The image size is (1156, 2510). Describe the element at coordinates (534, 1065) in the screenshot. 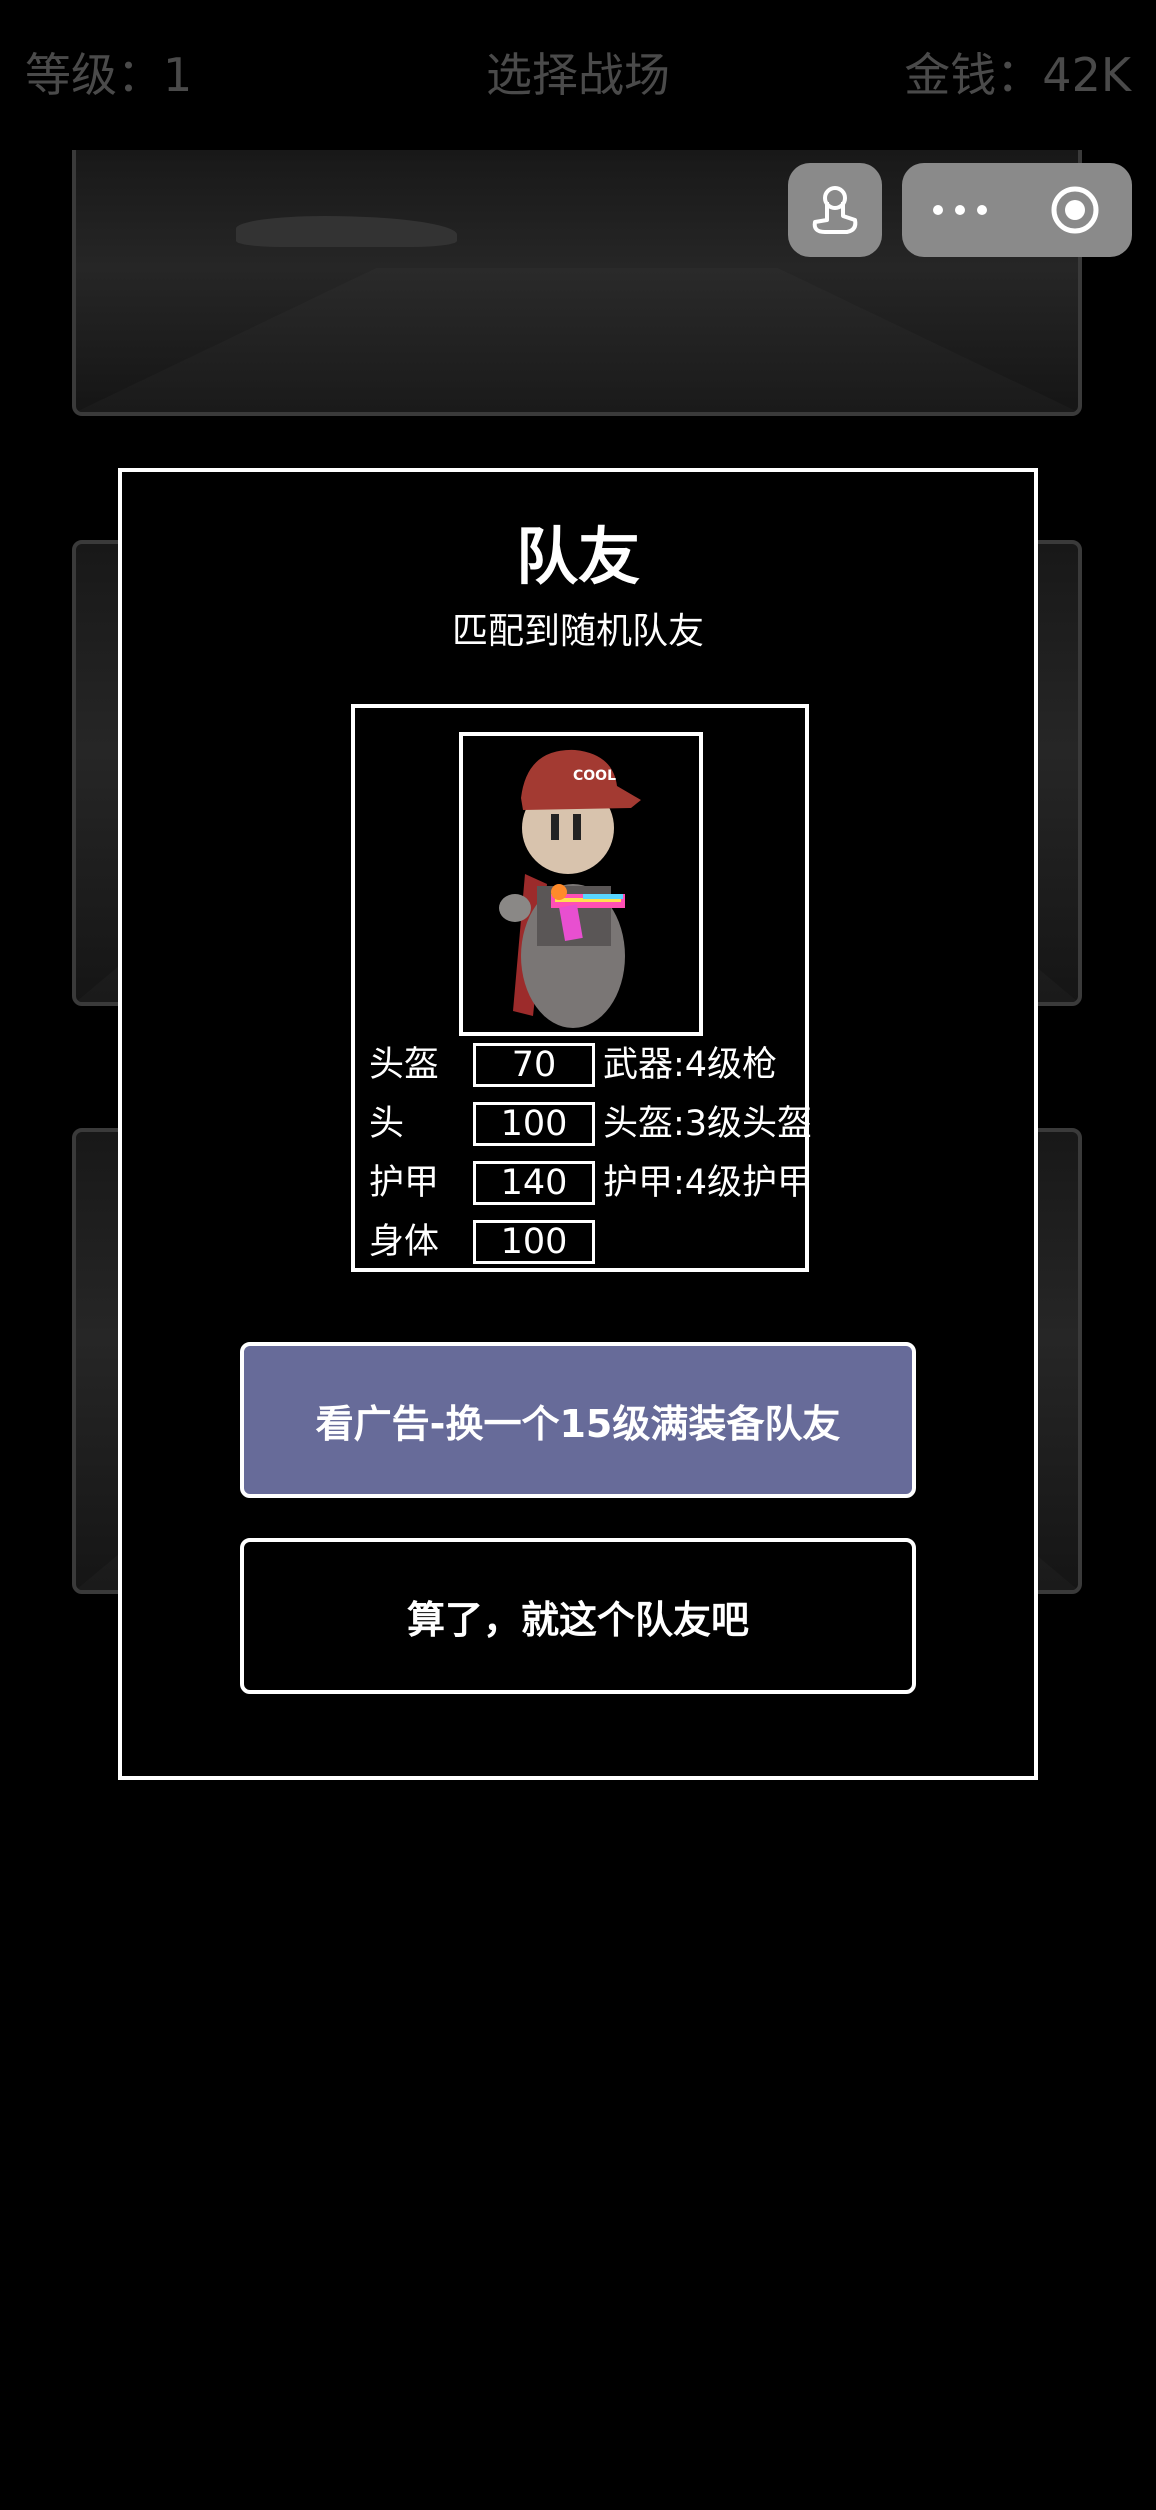

I see `stat-value: 70` at that location.